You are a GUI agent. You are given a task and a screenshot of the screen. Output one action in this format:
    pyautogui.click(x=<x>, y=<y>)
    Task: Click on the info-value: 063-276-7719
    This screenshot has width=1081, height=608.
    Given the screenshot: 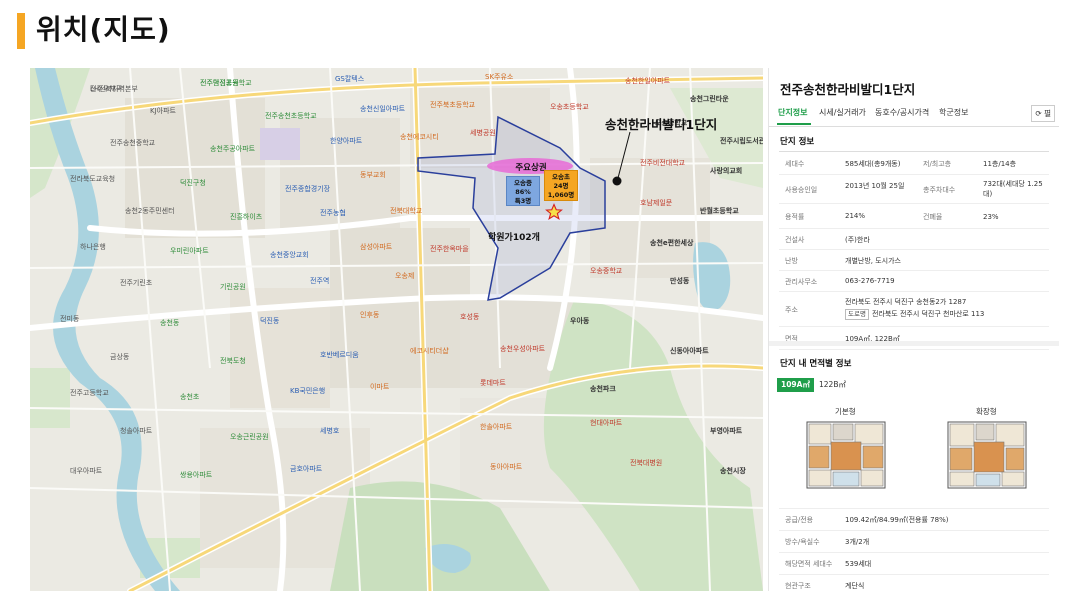 What is the action you would take?
    pyautogui.click(x=870, y=281)
    